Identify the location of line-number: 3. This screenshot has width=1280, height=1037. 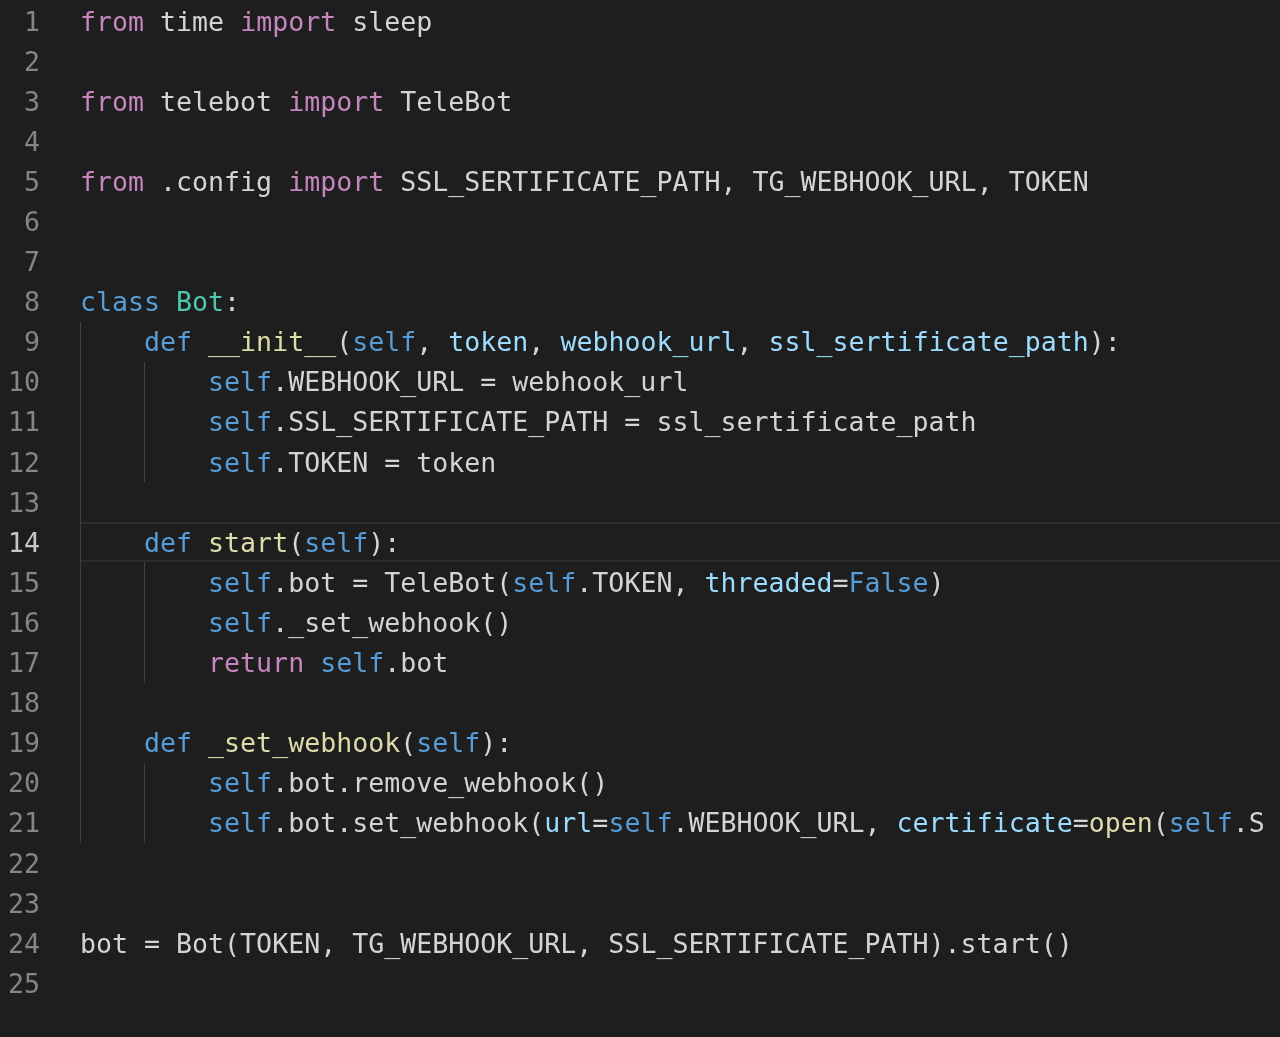
(31, 101).